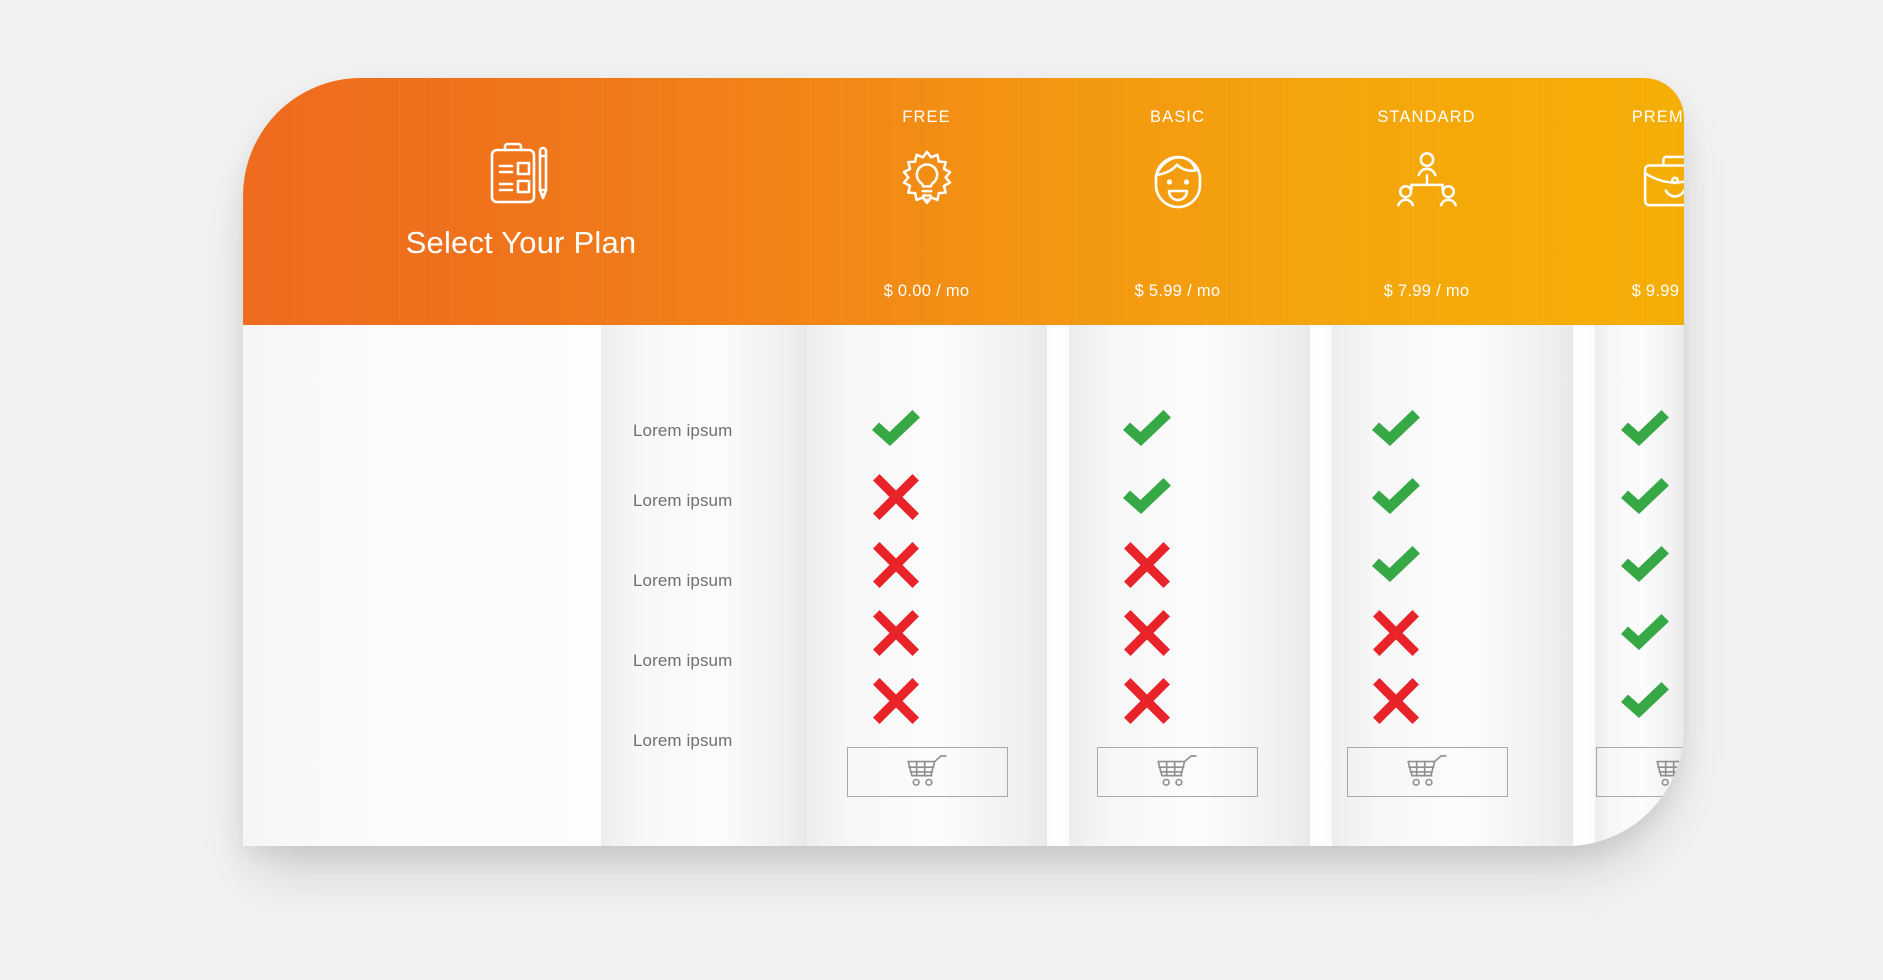  What do you see at coordinates (683, 430) in the screenshot?
I see `feature-label-1: Lorem ipsum` at bounding box center [683, 430].